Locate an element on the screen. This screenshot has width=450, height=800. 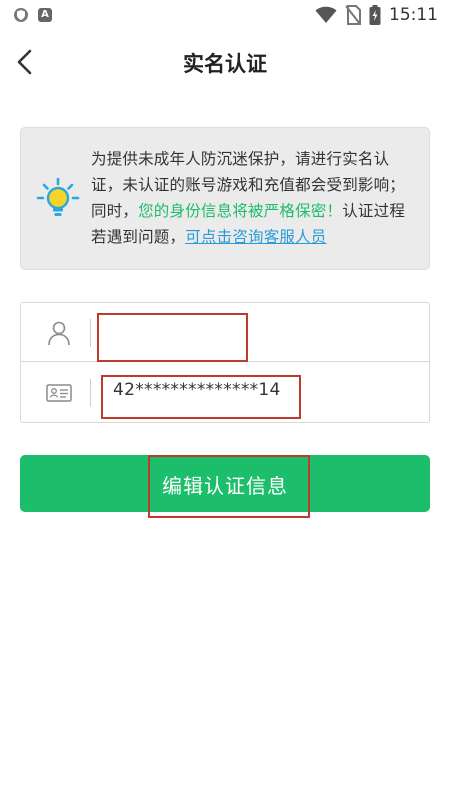
notice-privacy-highlight: 您的身份信息将被严格保密！ is located at coordinates (240, 211).